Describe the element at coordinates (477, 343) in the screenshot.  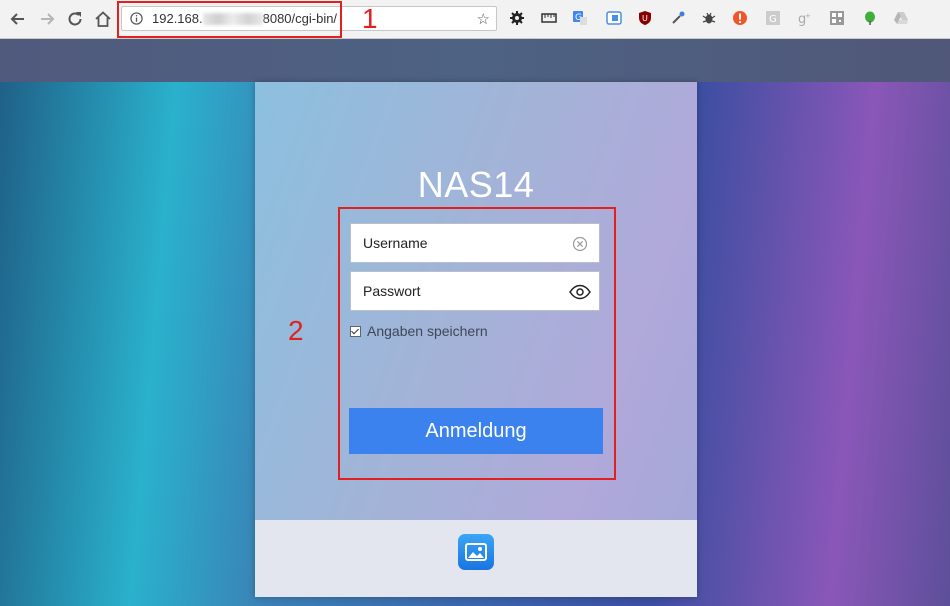
I see `annotation-box-login-form` at that location.